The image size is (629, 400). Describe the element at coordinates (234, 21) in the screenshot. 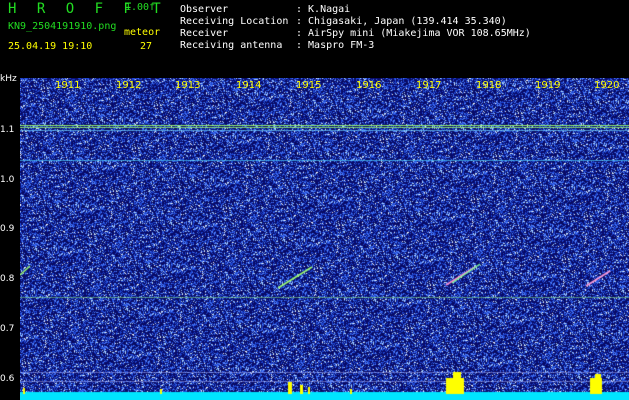

I see `info-label-location: Receiving Location` at that location.